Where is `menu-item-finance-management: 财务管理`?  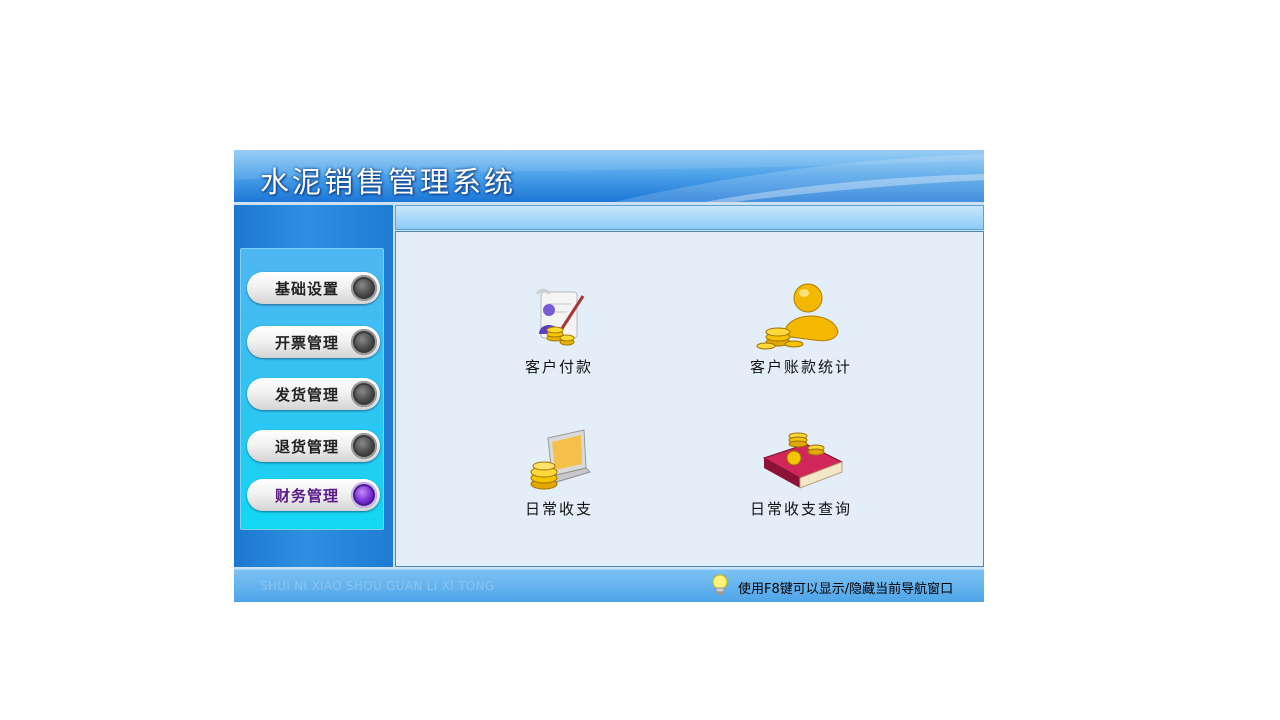
menu-item-finance-management: 财务管理 is located at coordinates (313, 495).